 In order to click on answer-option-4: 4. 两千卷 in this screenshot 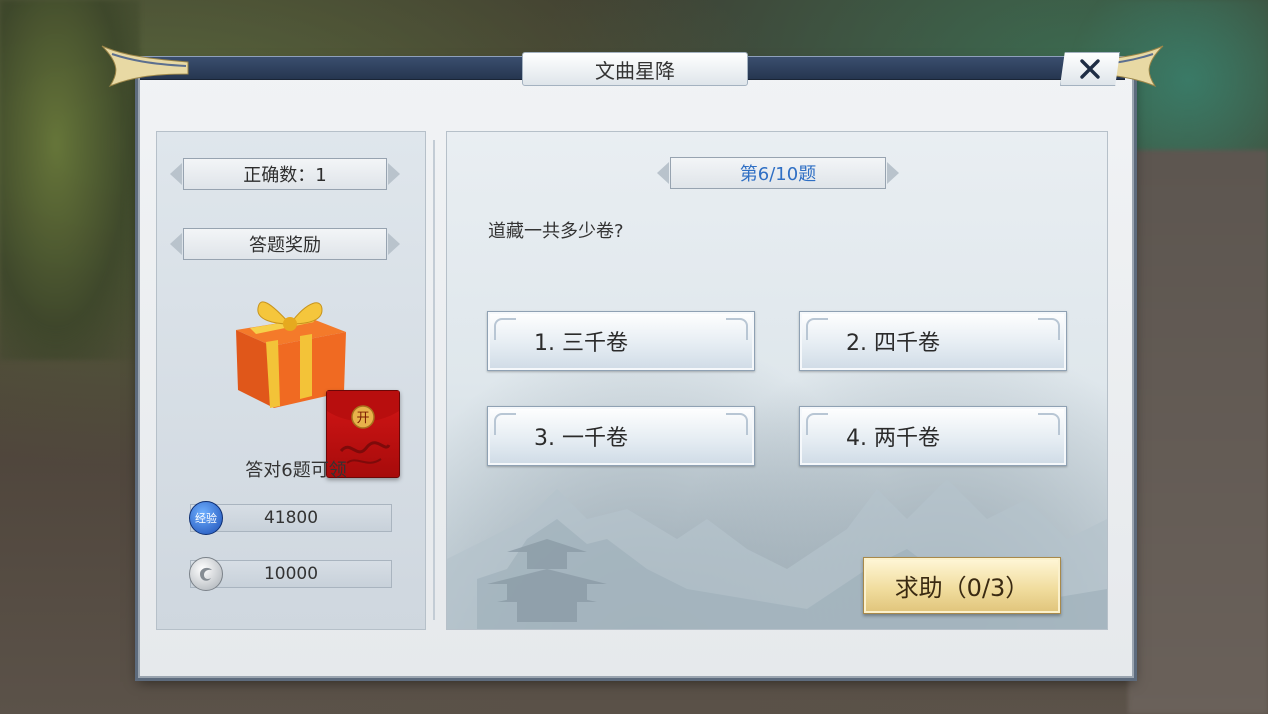, I will do `click(933, 436)`.